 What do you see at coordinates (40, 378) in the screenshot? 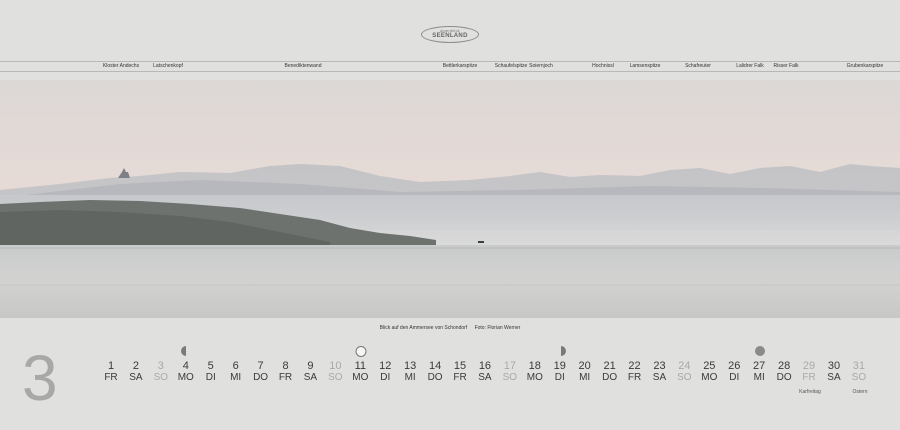
I see `month-number: 3` at bounding box center [40, 378].